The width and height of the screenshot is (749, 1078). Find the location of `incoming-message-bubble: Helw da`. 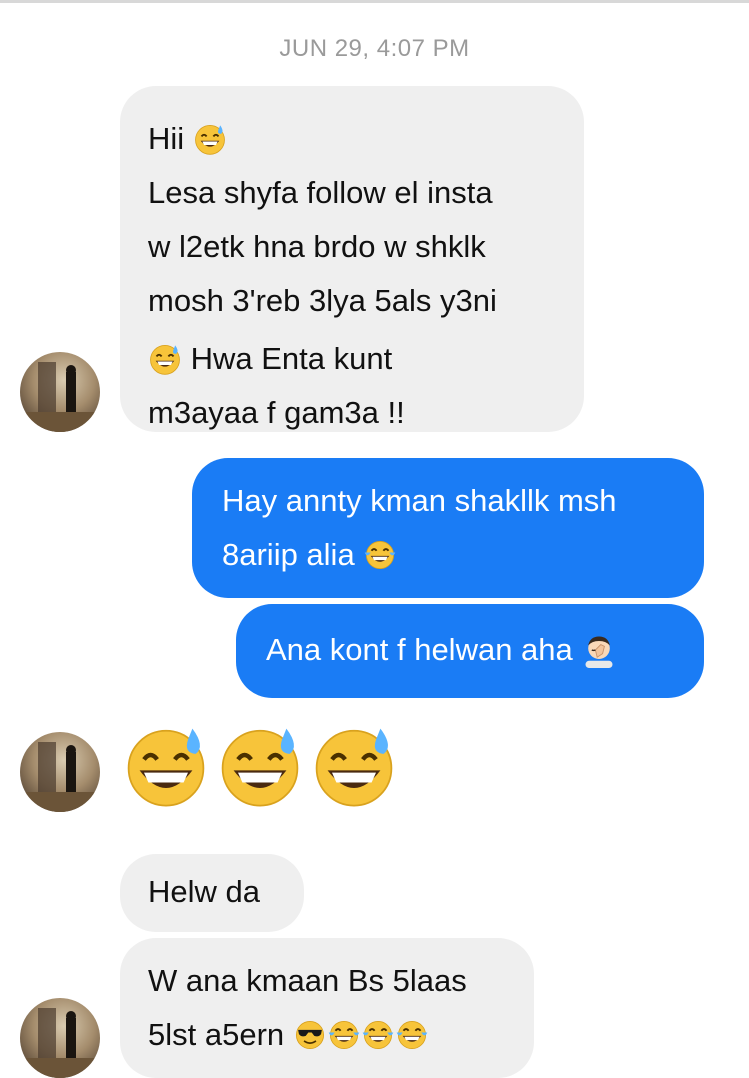

incoming-message-bubble: Helw da is located at coordinates (212, 893).